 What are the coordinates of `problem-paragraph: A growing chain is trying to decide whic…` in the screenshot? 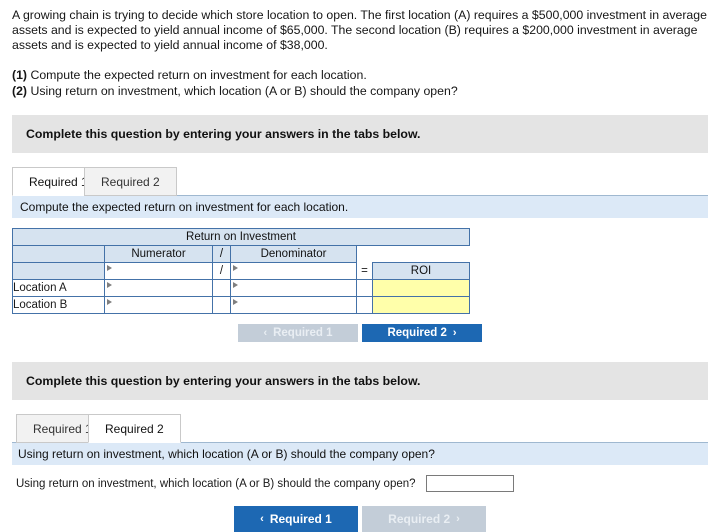 It's located at (359, 30).